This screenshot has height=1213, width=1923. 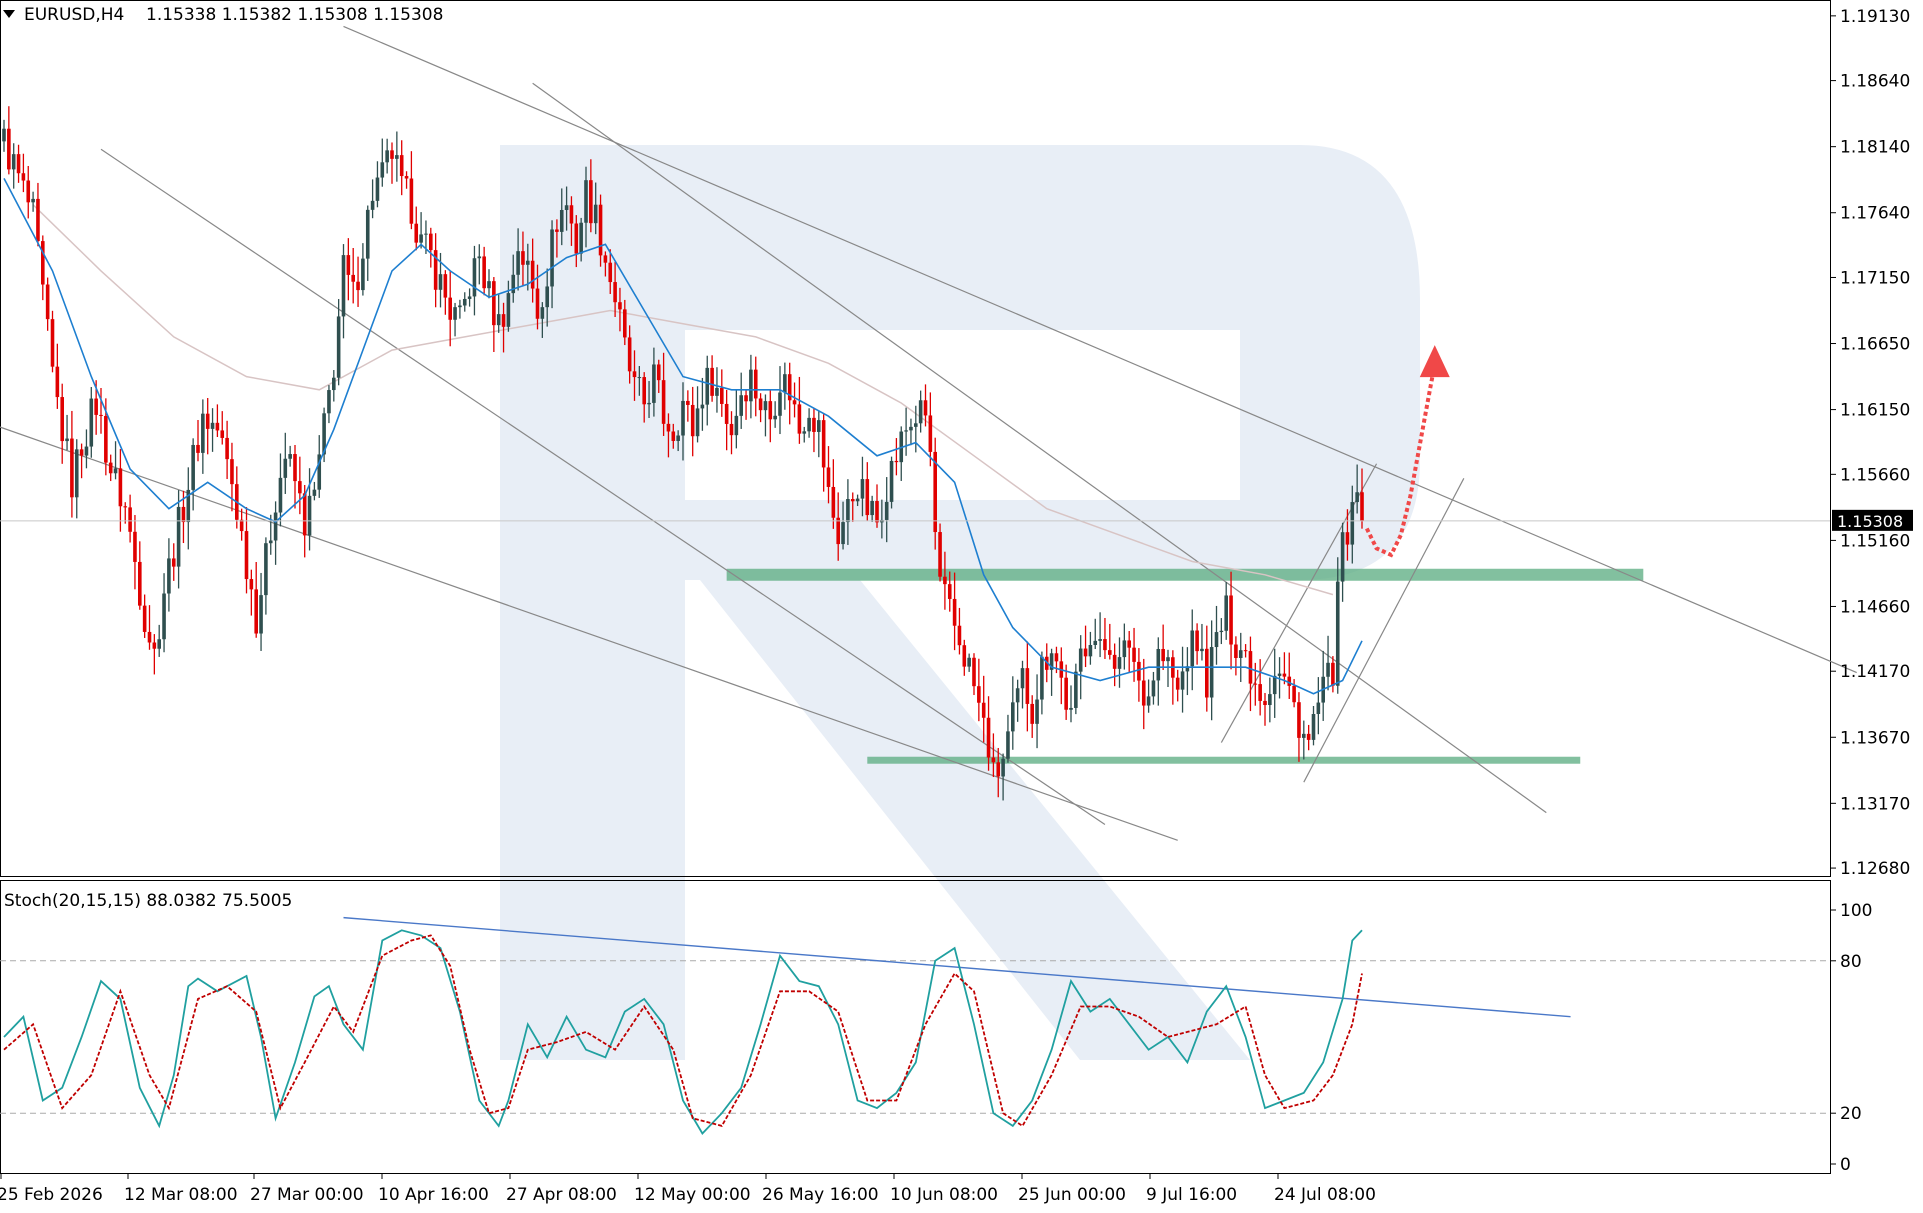 I want to click on stochastic-axis: 100 80 20 0, so click(x=1851, y=1038).